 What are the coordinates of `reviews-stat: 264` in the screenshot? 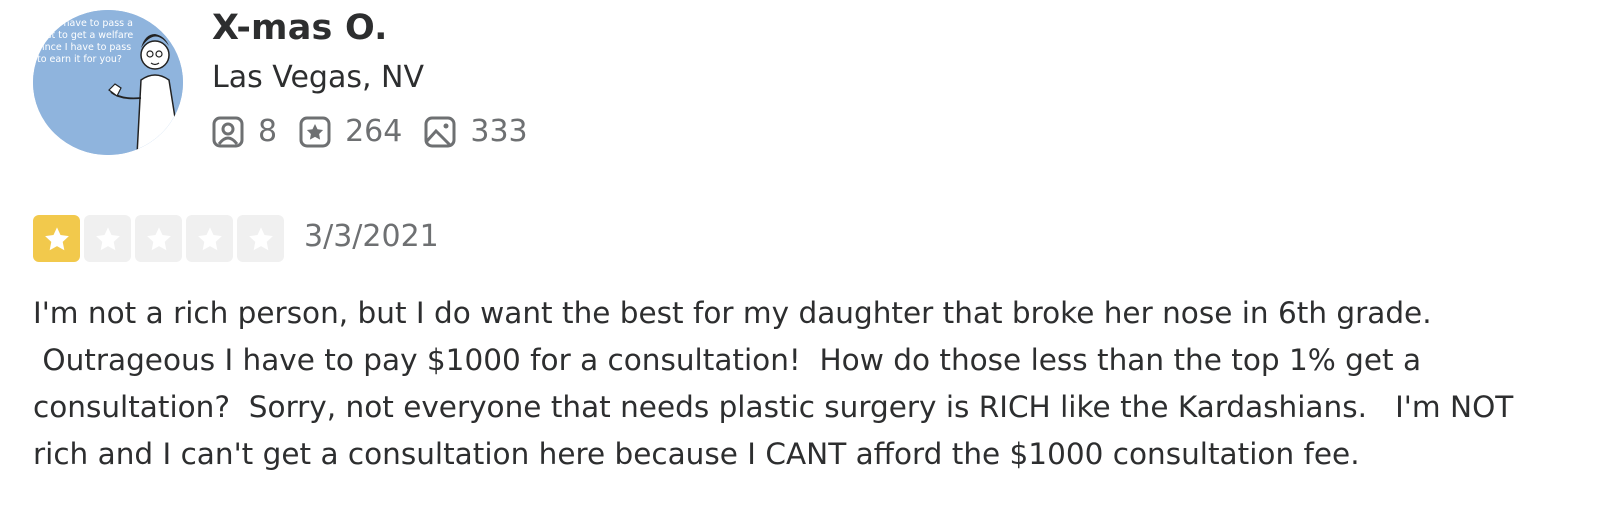 It's located at (350, 131).